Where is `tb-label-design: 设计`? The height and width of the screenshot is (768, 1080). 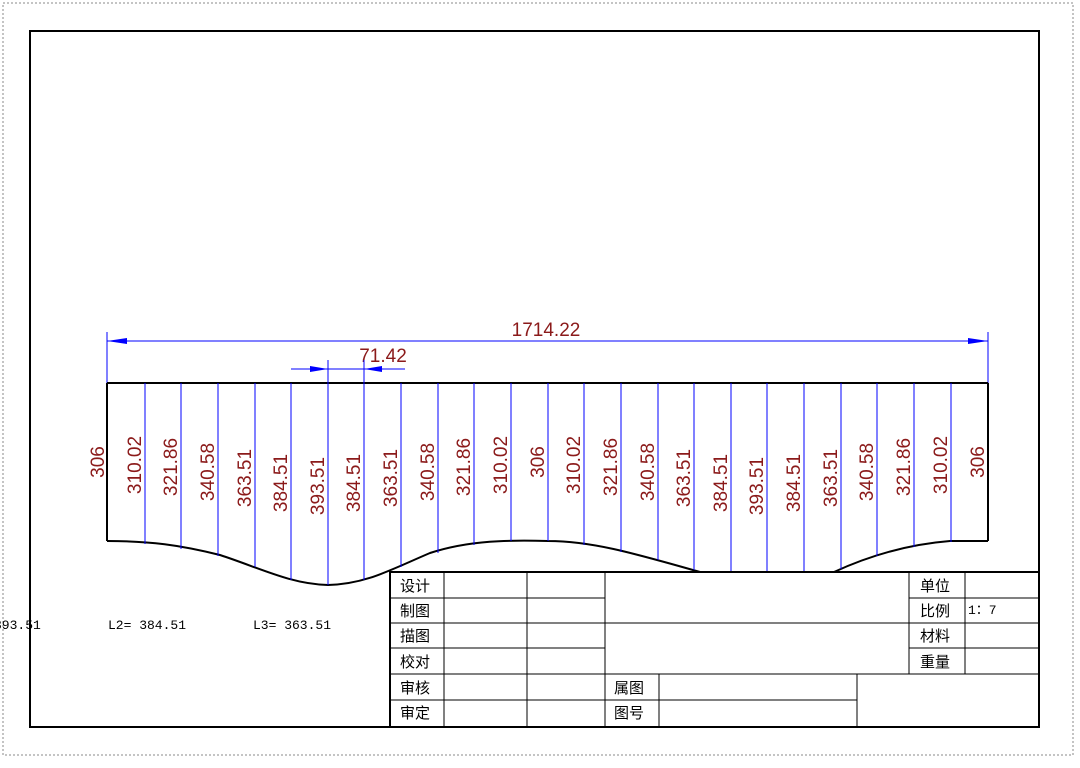 tb-label-design: 设计 is located at coordinates (415, 586).